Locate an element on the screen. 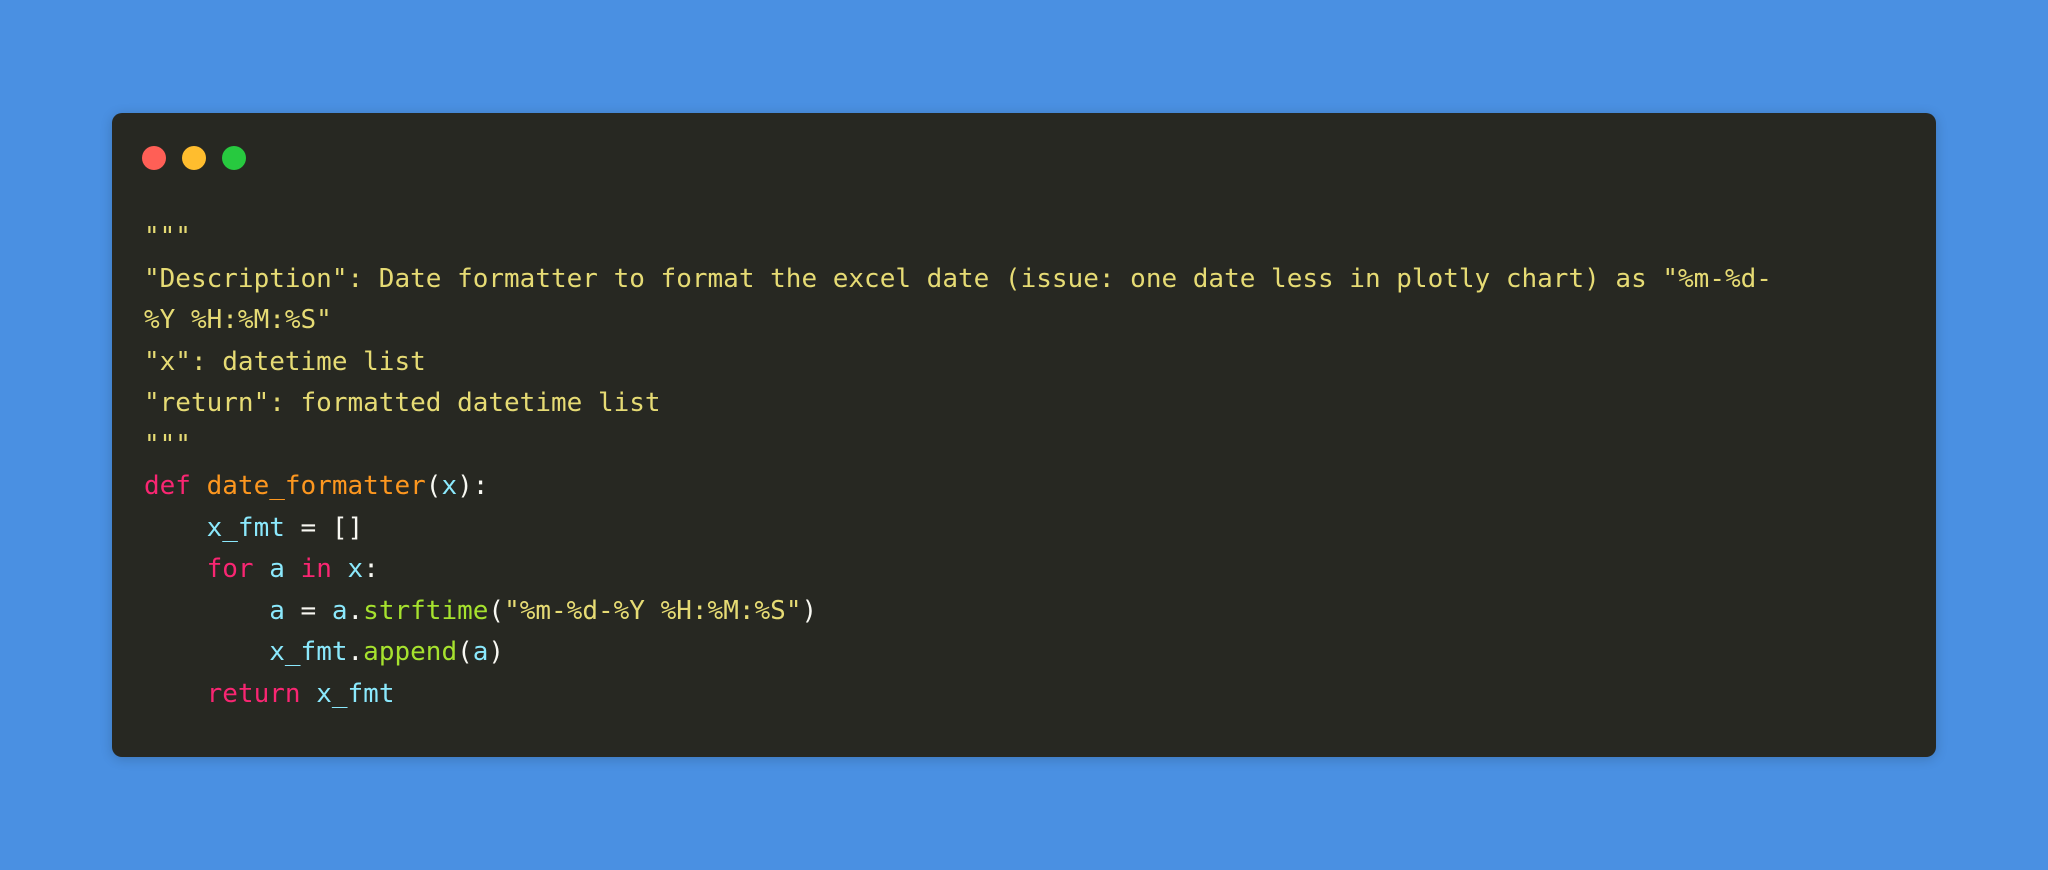  paren-close: ): is located at coordinates (473, 486).